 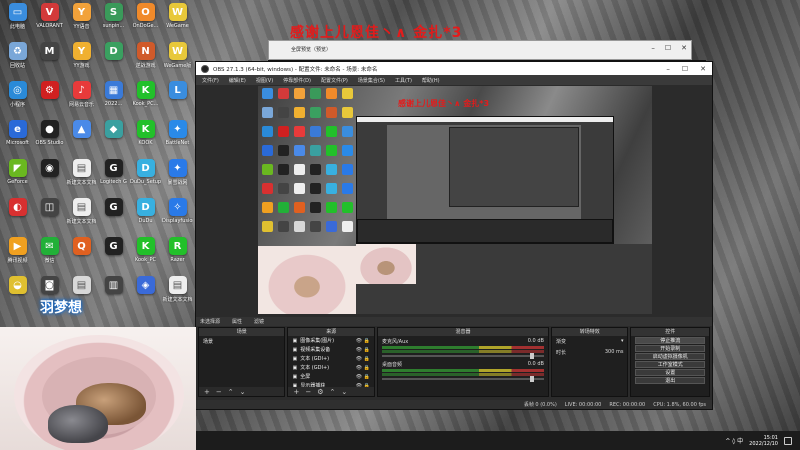 I want to click on obs-menu-item: 视图(V), so click(x=264, y=80).